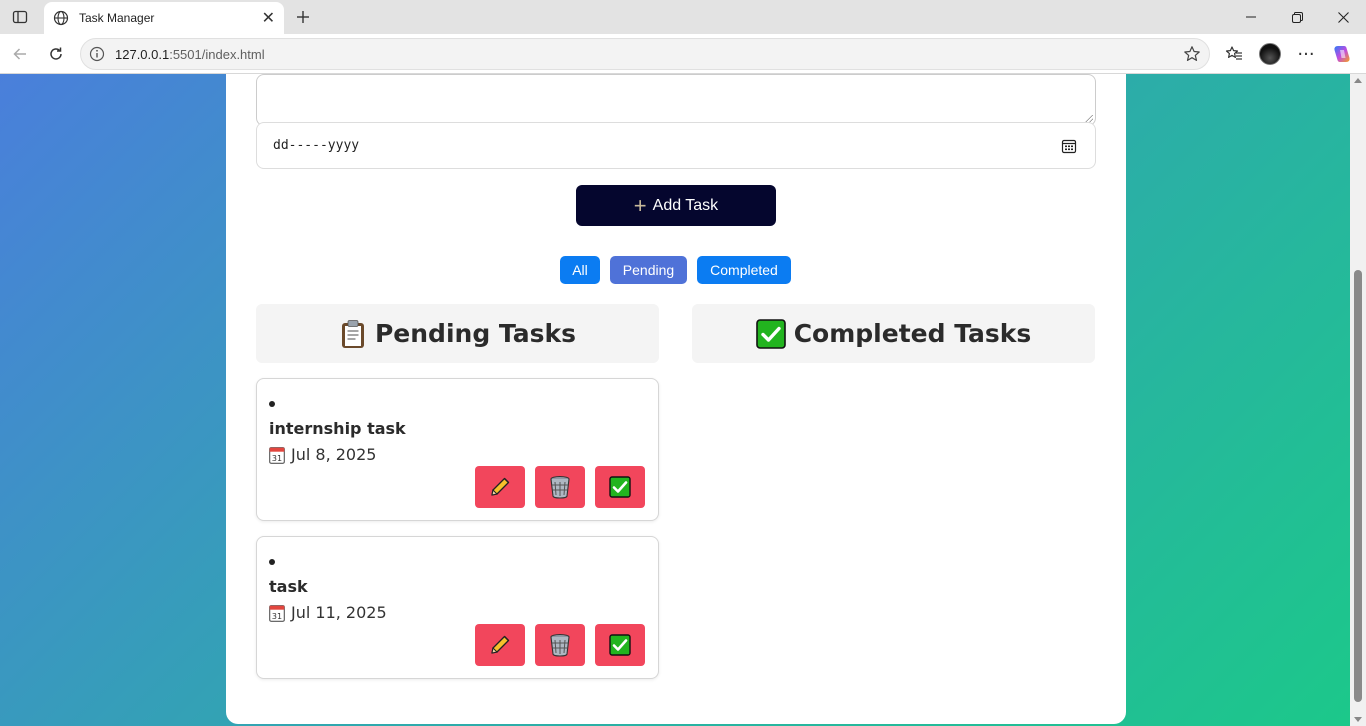 This screenshot has width=1366, height=726. I want to click on copilot-icon, so click(1342, 54).